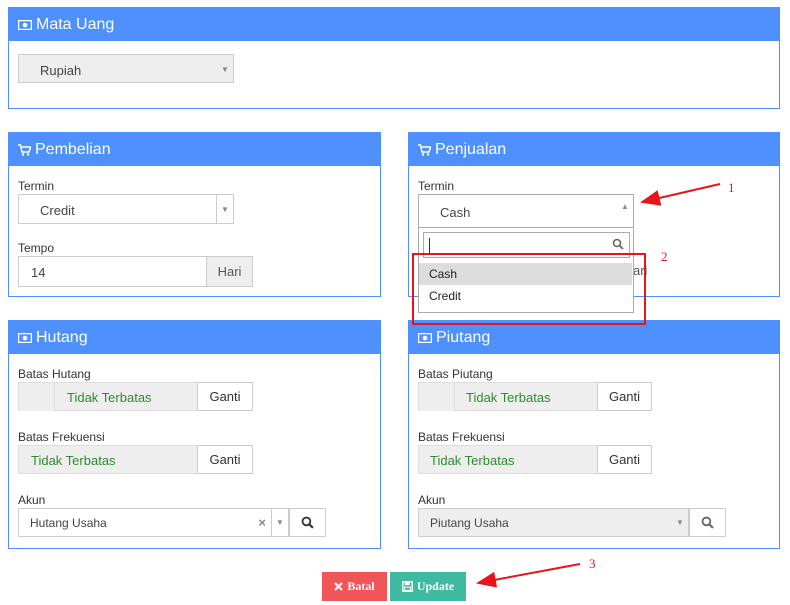  What do you see at coordinates (229, 271) in the screenshot?
I see `tempo-unit-addon: Hari` at bounding box center [229, 271].